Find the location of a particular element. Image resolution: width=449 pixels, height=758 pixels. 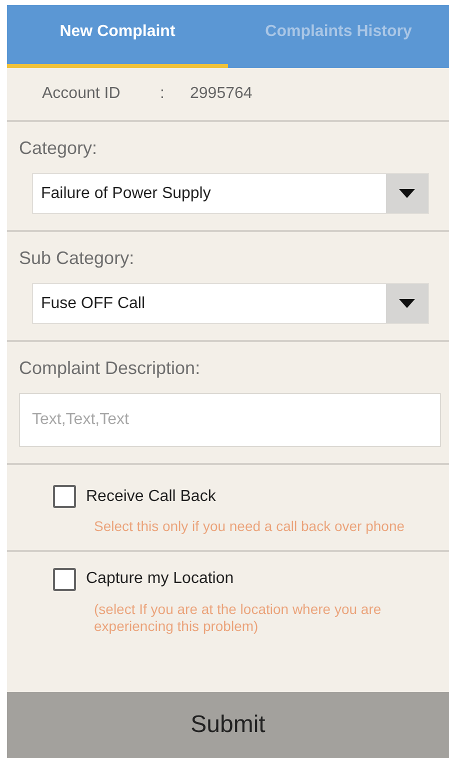

submit-button: Submit is located at coordinates (228, 725).